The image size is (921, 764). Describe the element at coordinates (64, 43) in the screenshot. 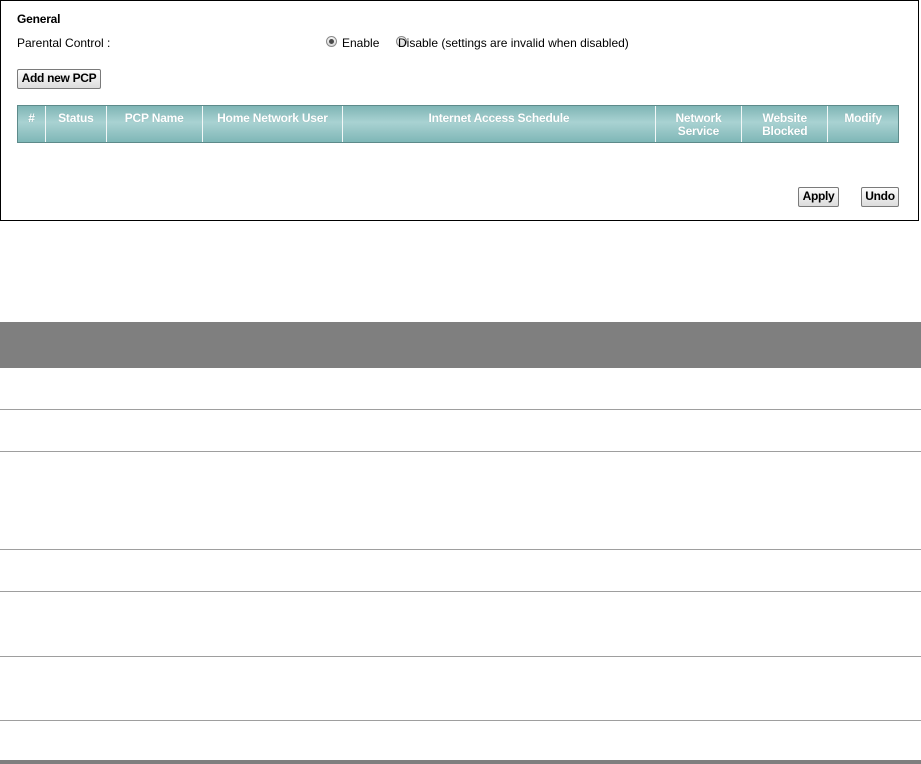

I see `parental-control-label: Parental Control :` at that location.